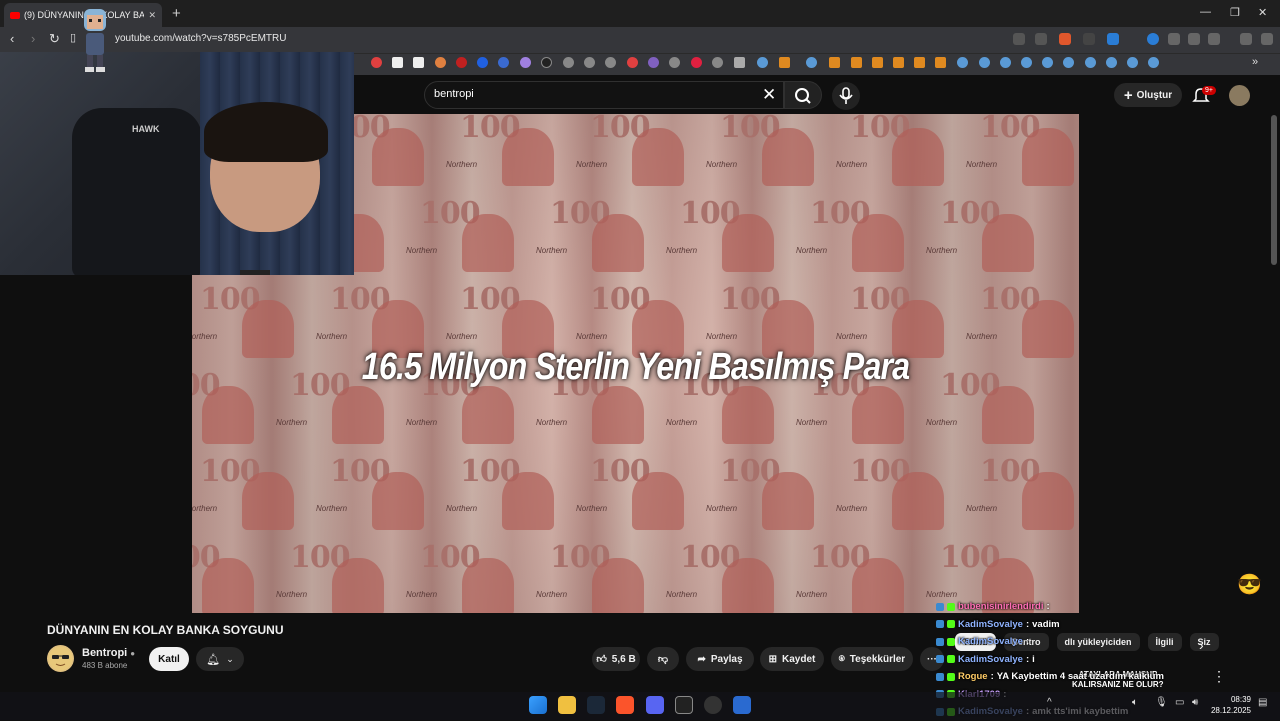 This screenshot has width=1280, height=721. I want to click on speaker-icon: 🔈︎, so click(1135, 702).